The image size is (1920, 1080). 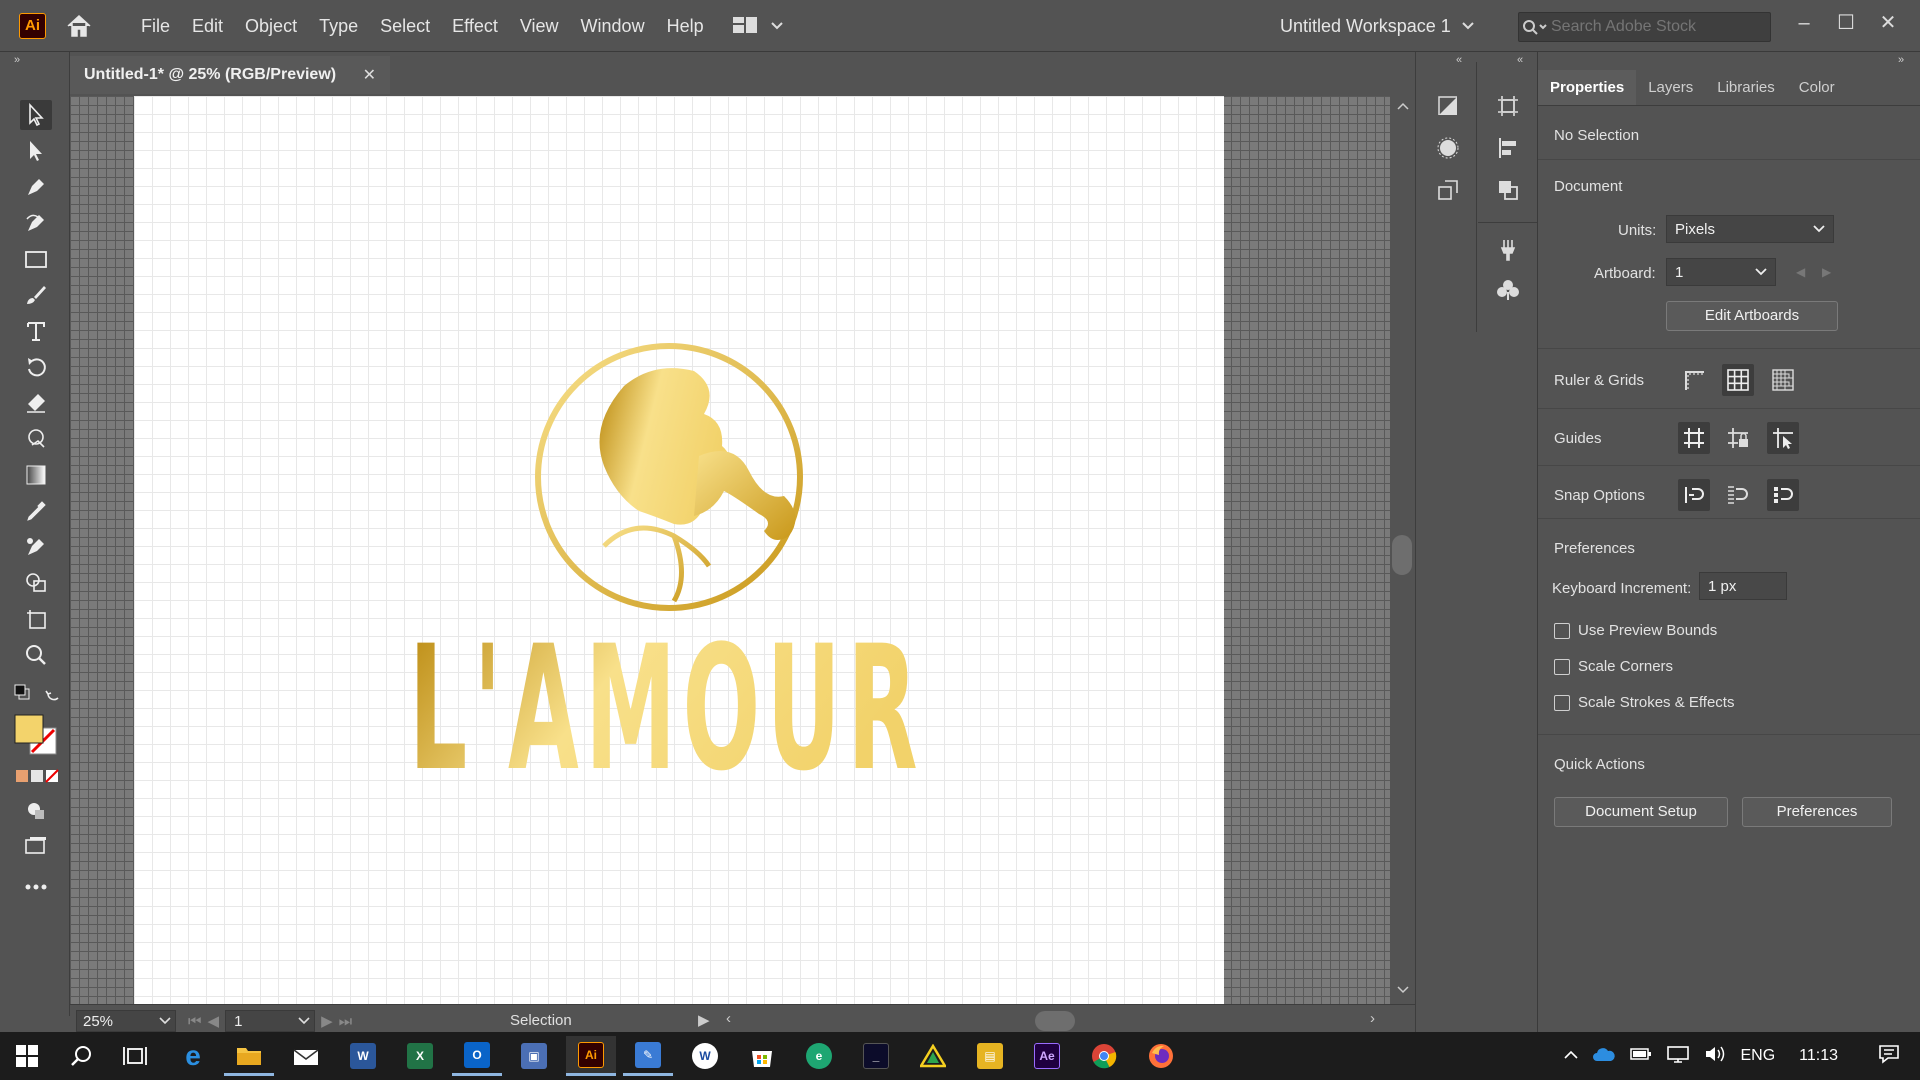 What do you see at coordinates (1644, 27) in the screenshot?
I see `stock-search-box` at bounding box center [1644, 27].